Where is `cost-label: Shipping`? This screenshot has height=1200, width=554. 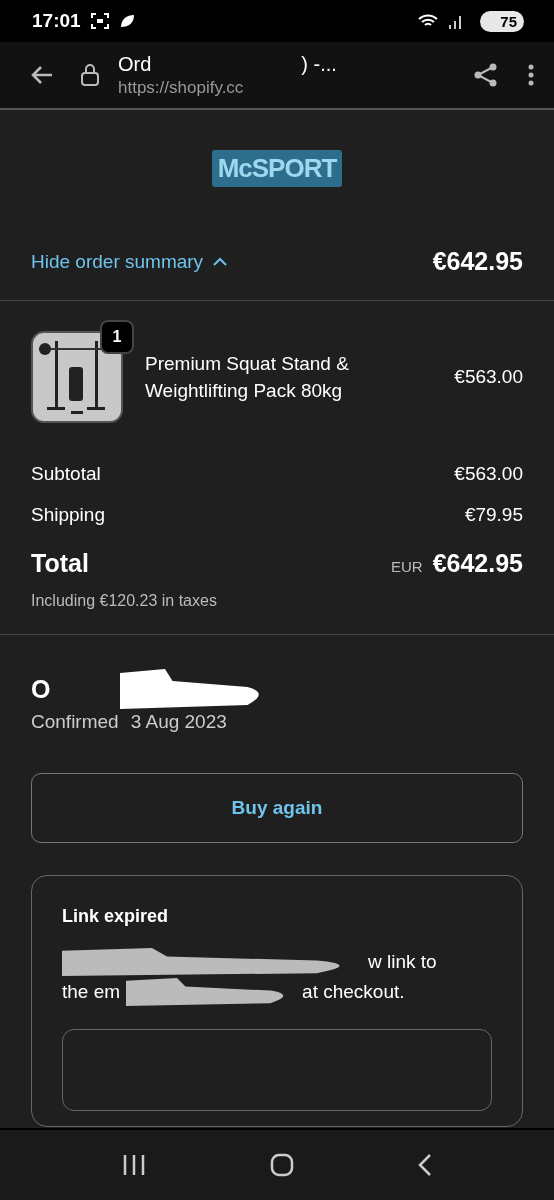 cost-label: Shipping is located at coordinates (68, 514).